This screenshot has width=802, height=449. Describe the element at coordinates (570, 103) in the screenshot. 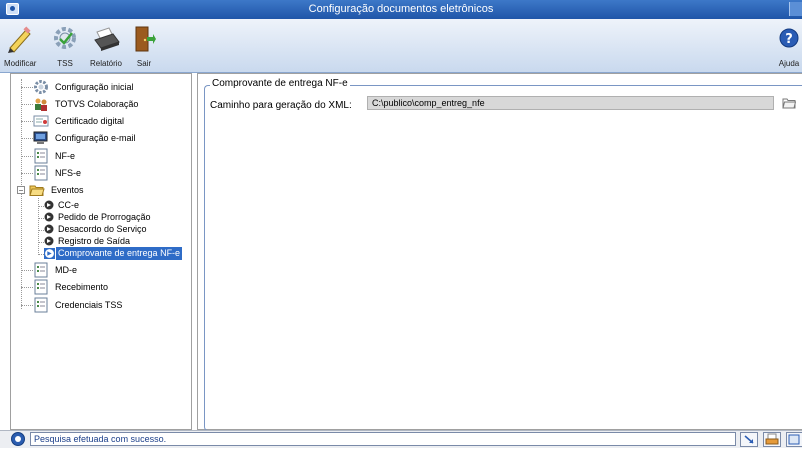

I see `xml-path-field: C:\publico\comp_entreg_nfe` at that location.